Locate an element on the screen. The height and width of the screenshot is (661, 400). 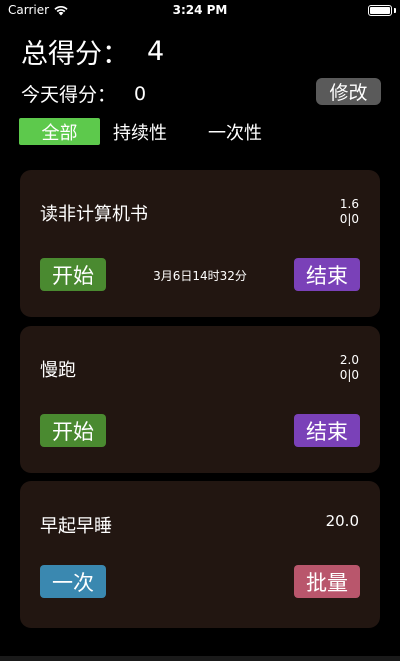
task-score: 2.0 0|0 is located at coordinates (349, 368).